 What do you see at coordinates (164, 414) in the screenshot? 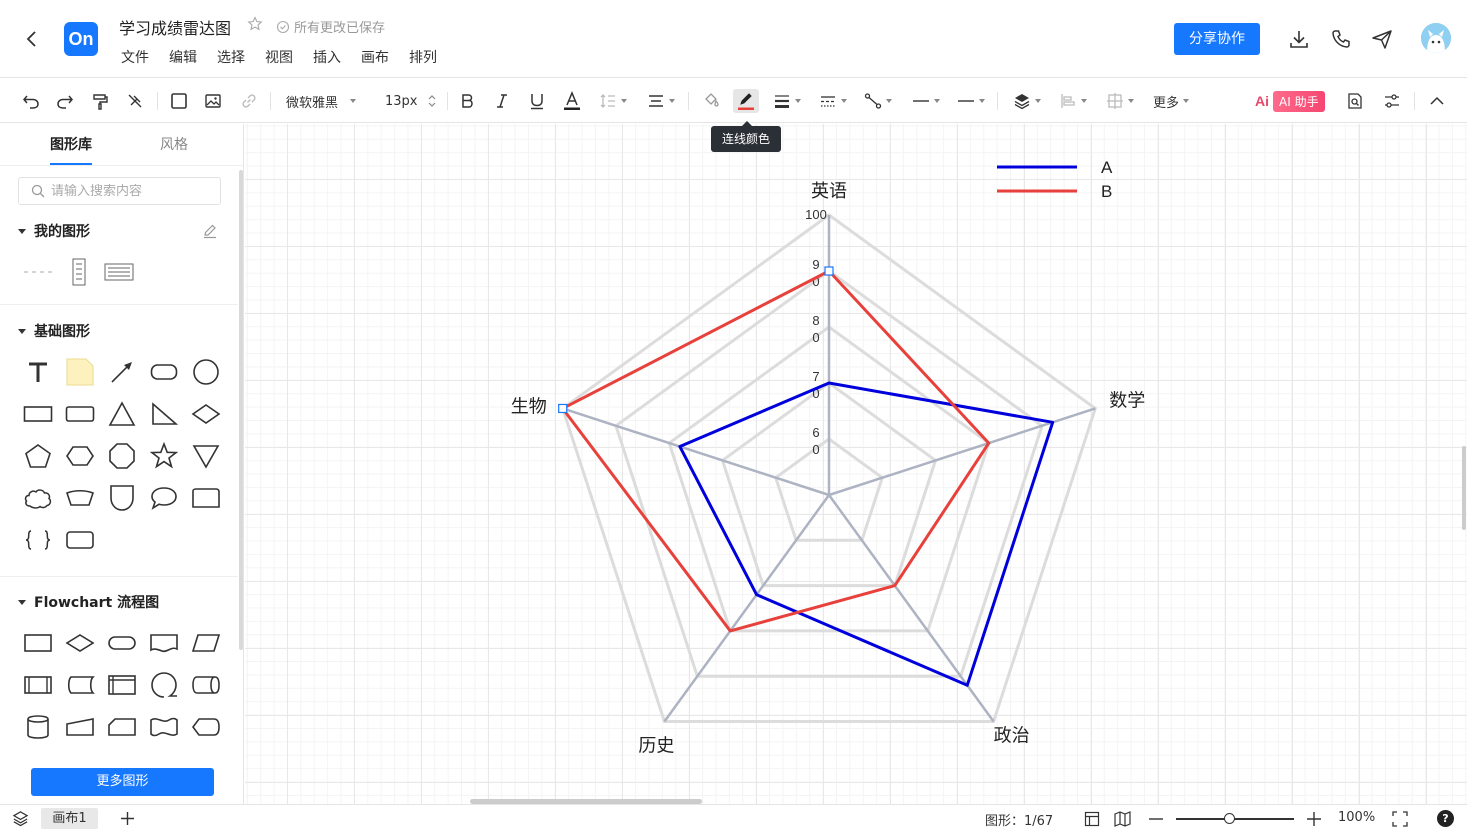
I see `shape-right-triangle` at bounding box center [164, 414].